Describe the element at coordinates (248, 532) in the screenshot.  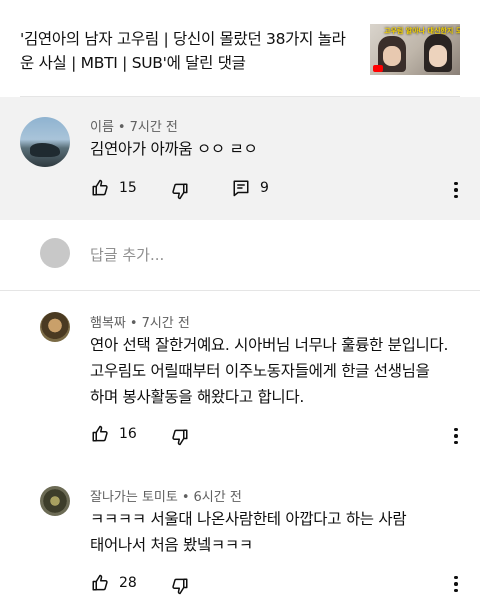
I see `reply-text: ㅋㅋㅋㅋ 서울대 나온사람한테 아깝다고 하는 사람 태어나서 처음 봤넼ㅋㅋㅋ` at that location.